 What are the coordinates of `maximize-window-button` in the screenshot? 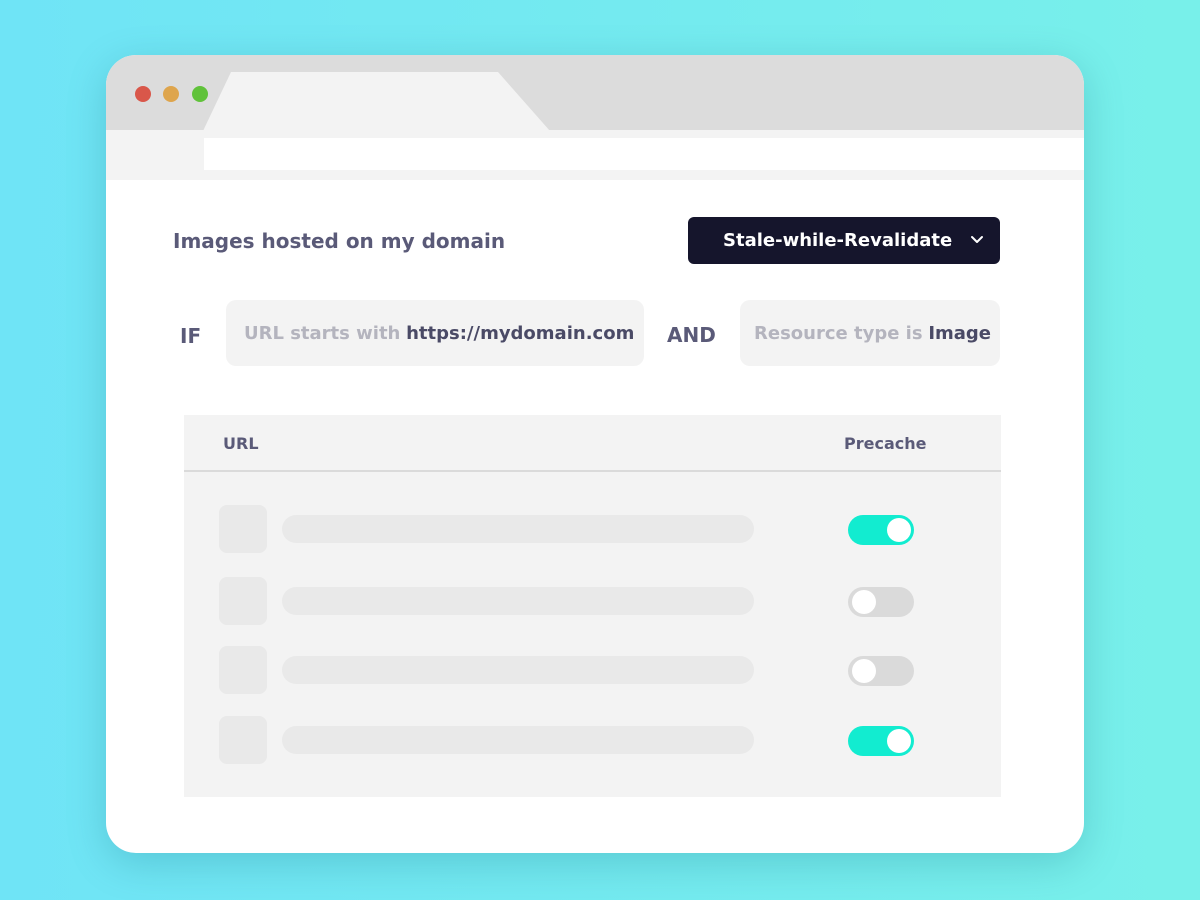 It's located at (200, 94).